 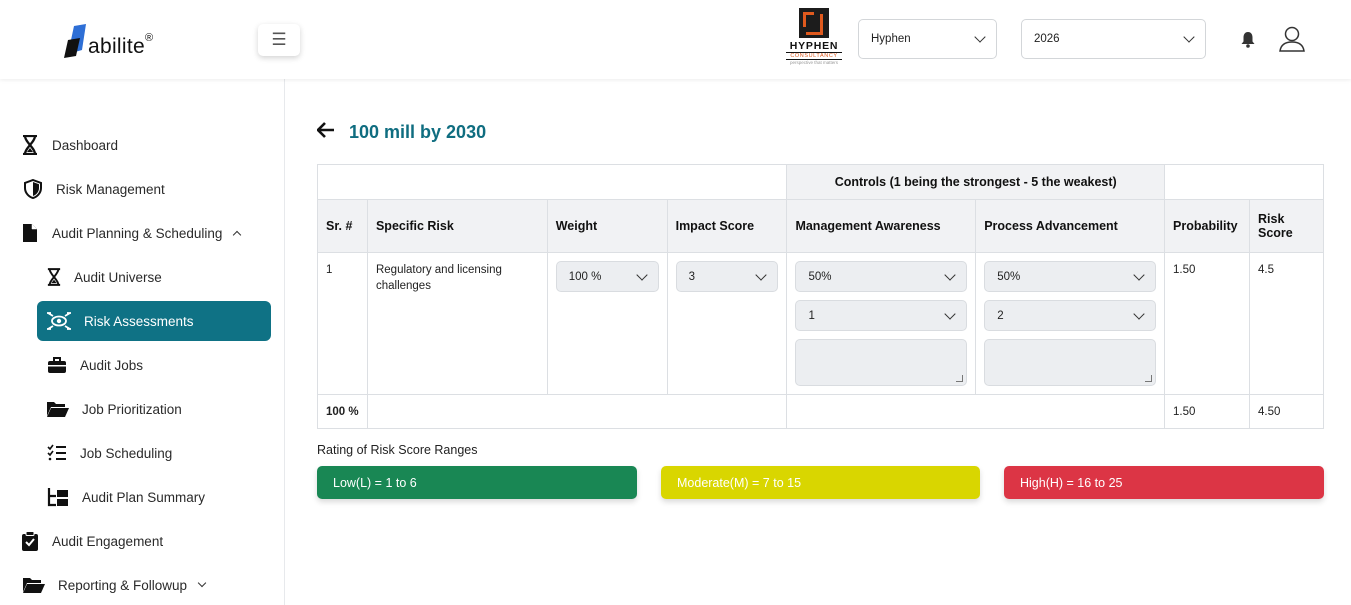 I want to click on file-icon, so click(x=30, y=233).